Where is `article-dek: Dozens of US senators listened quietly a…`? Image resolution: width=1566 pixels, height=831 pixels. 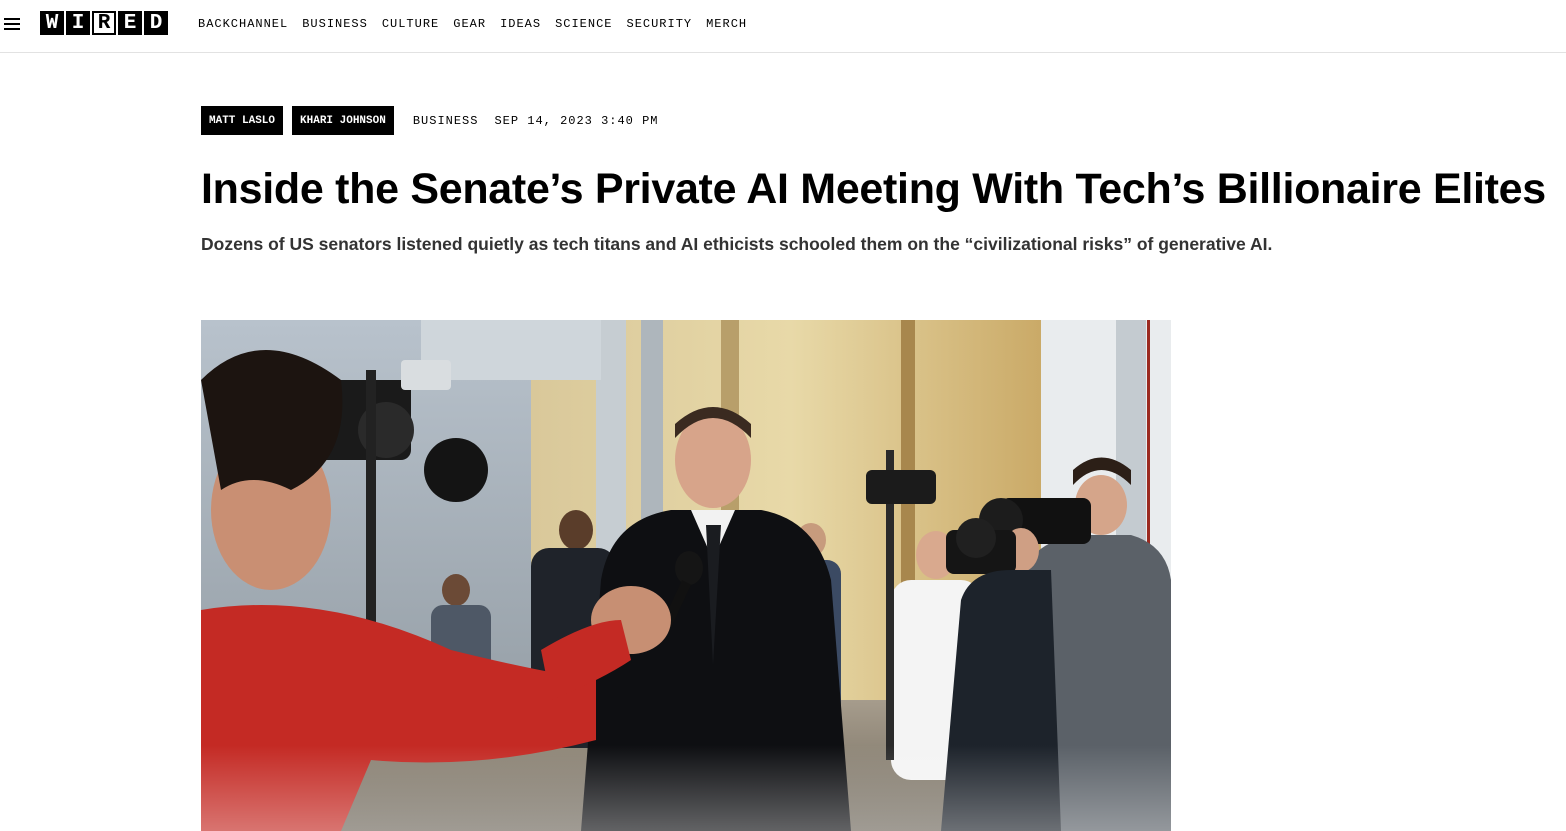 article-dek: Dozens of US senators listened quietly a… is located at coordinates (737, 244).